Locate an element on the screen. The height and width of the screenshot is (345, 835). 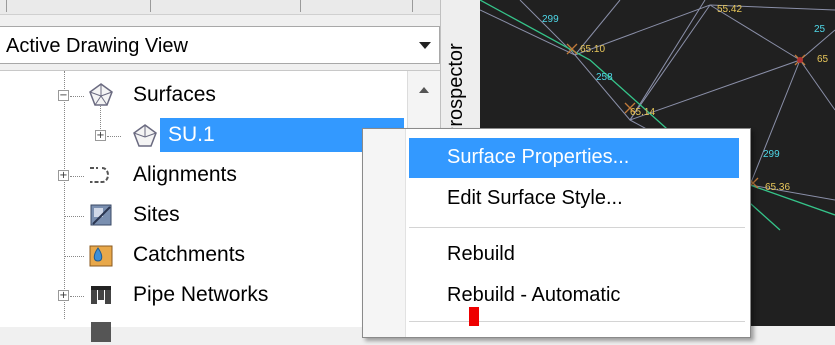
toolbar-strip is located at coordinates (223, 7).